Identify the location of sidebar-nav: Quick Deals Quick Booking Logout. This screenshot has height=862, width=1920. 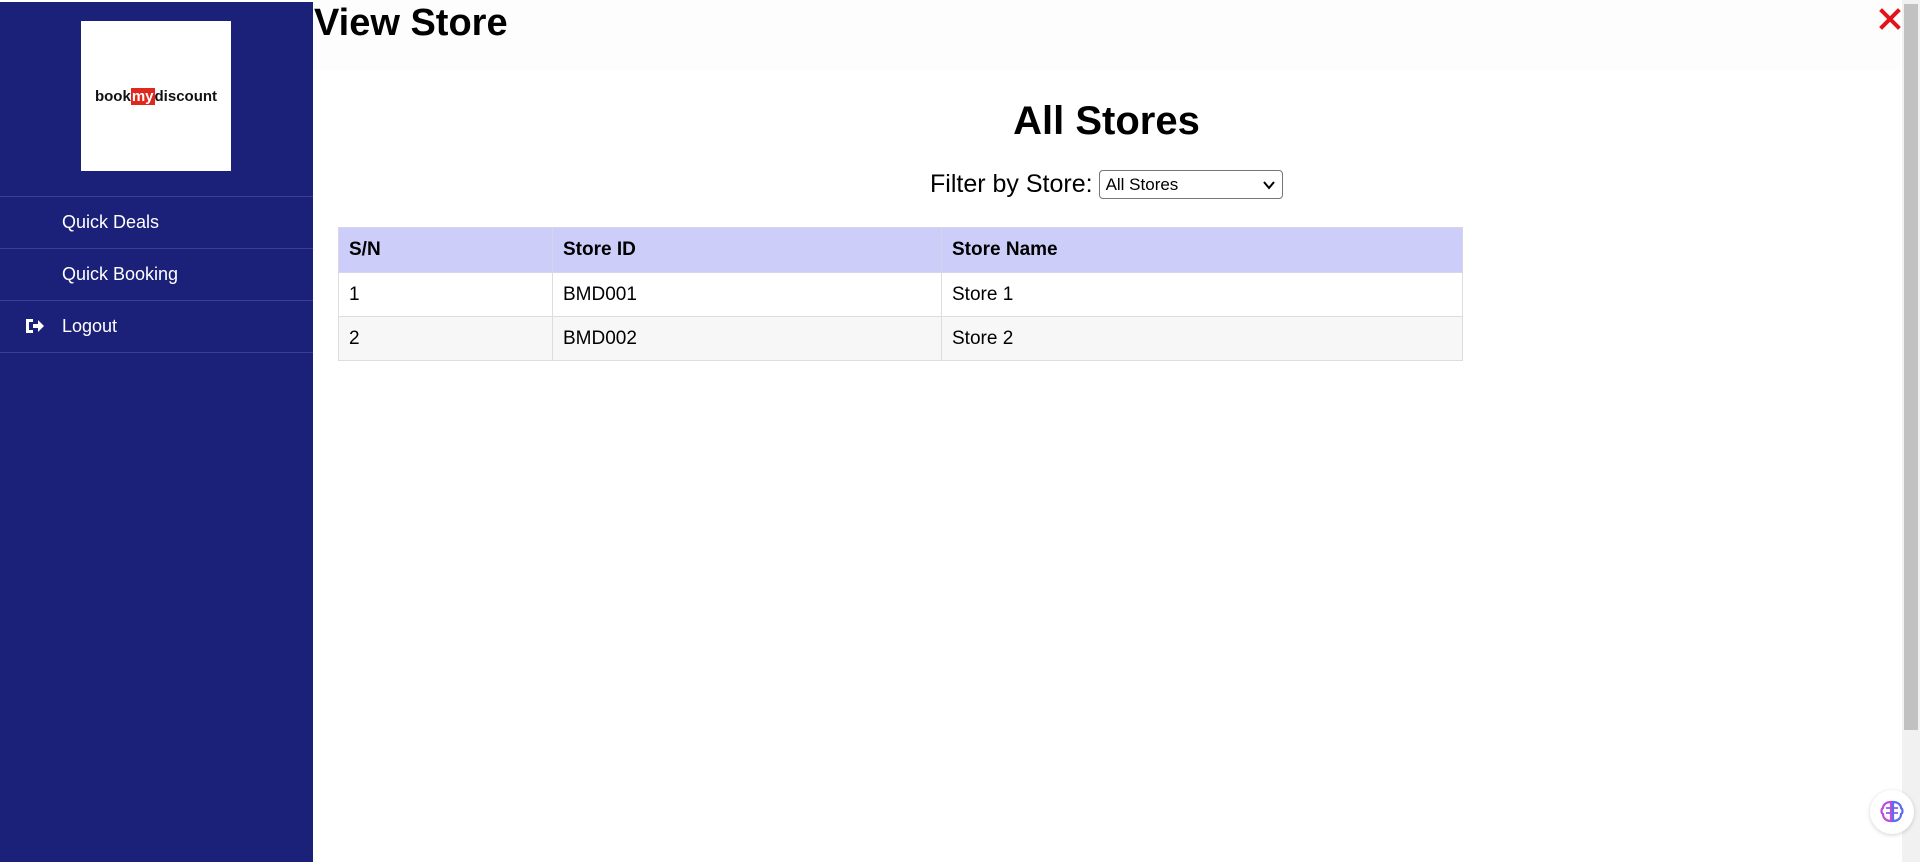
(156, 274).